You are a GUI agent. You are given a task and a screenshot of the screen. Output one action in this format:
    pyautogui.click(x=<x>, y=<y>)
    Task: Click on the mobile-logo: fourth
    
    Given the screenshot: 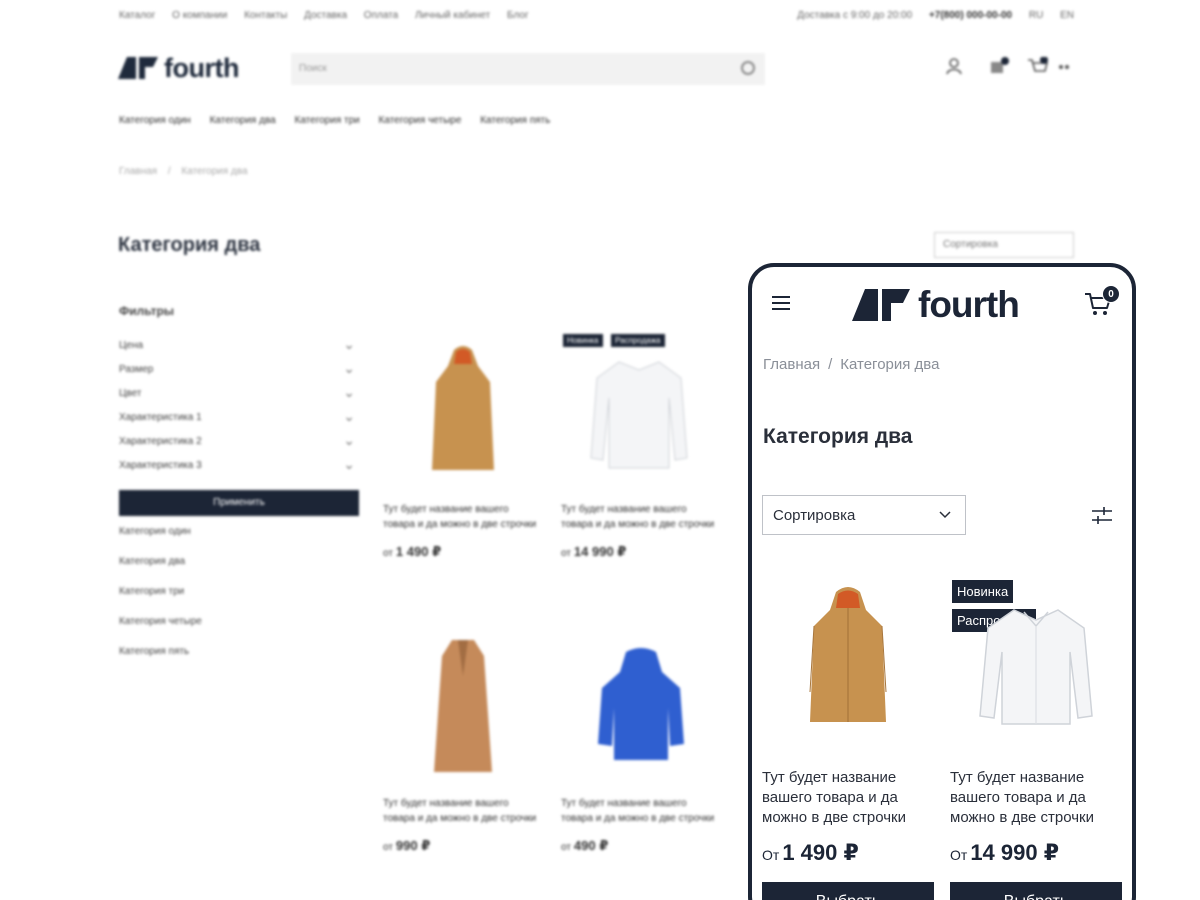 What is the action you would take?
    pyautogui.click(x=936, y=304)
    